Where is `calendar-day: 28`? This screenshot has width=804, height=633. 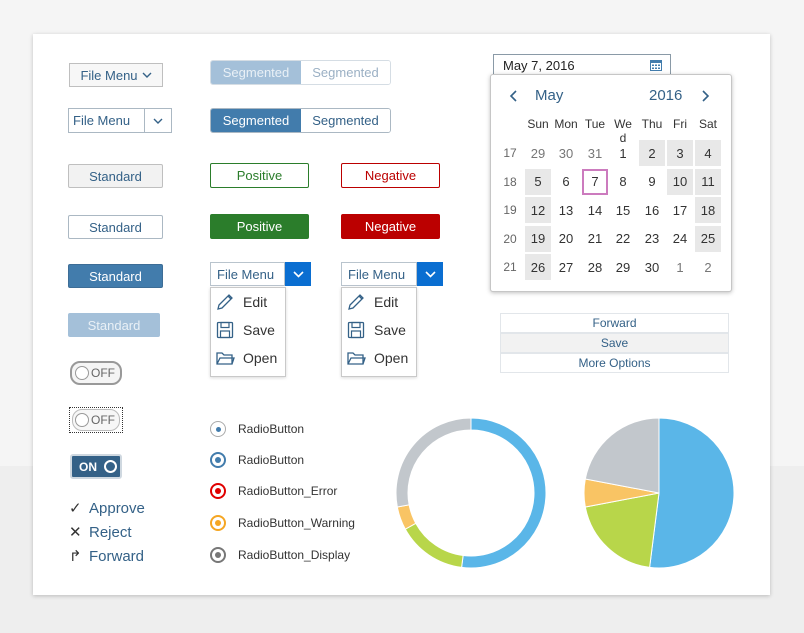 calendar-day: 28 is located at coordinates (595, 267).